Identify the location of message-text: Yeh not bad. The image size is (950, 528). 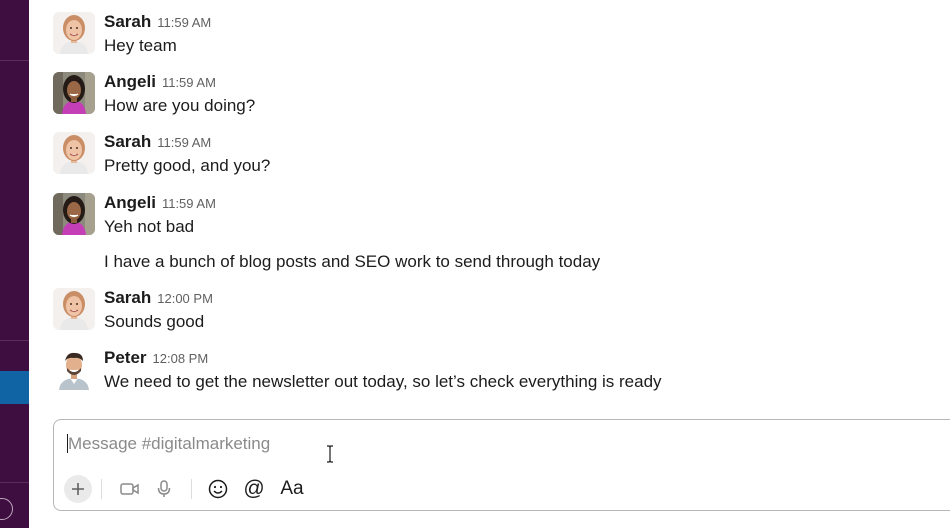
(149, 226).